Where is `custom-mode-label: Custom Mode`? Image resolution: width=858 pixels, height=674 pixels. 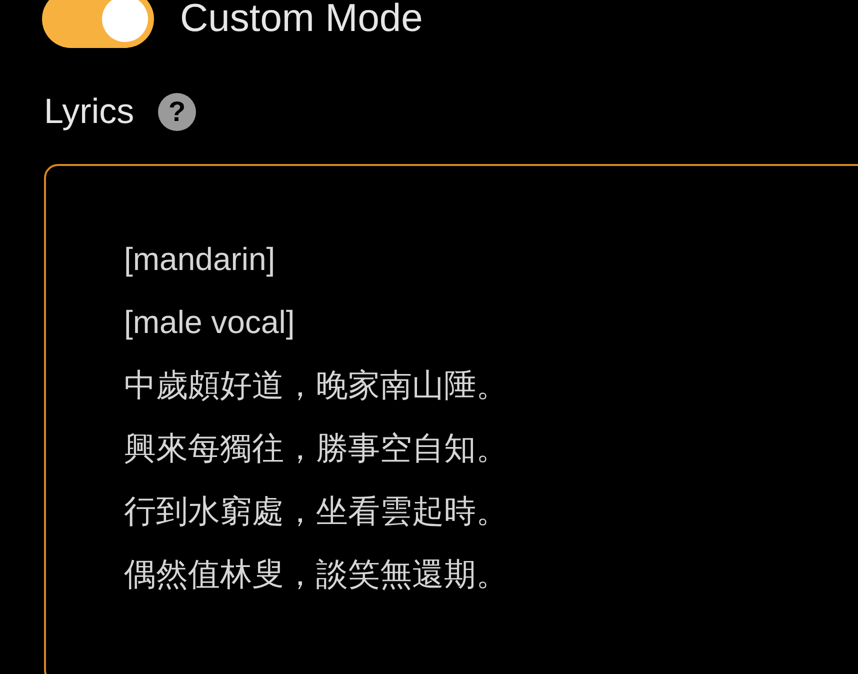 custom-mode-label: Custom Mode is located at coordinates (301, 20).